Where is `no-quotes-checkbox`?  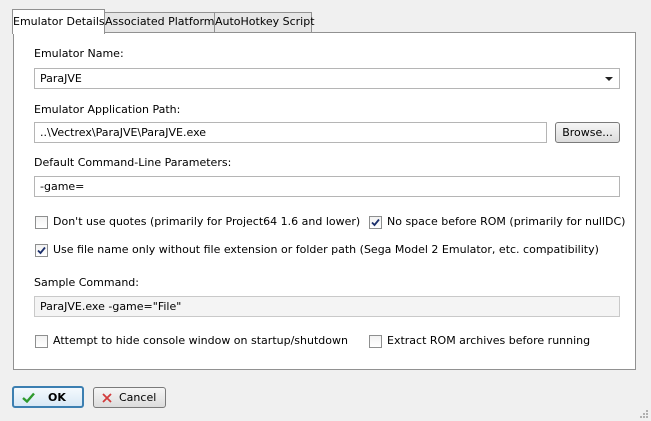
no-quotes-checkbox is located at coordinates (41, 222).